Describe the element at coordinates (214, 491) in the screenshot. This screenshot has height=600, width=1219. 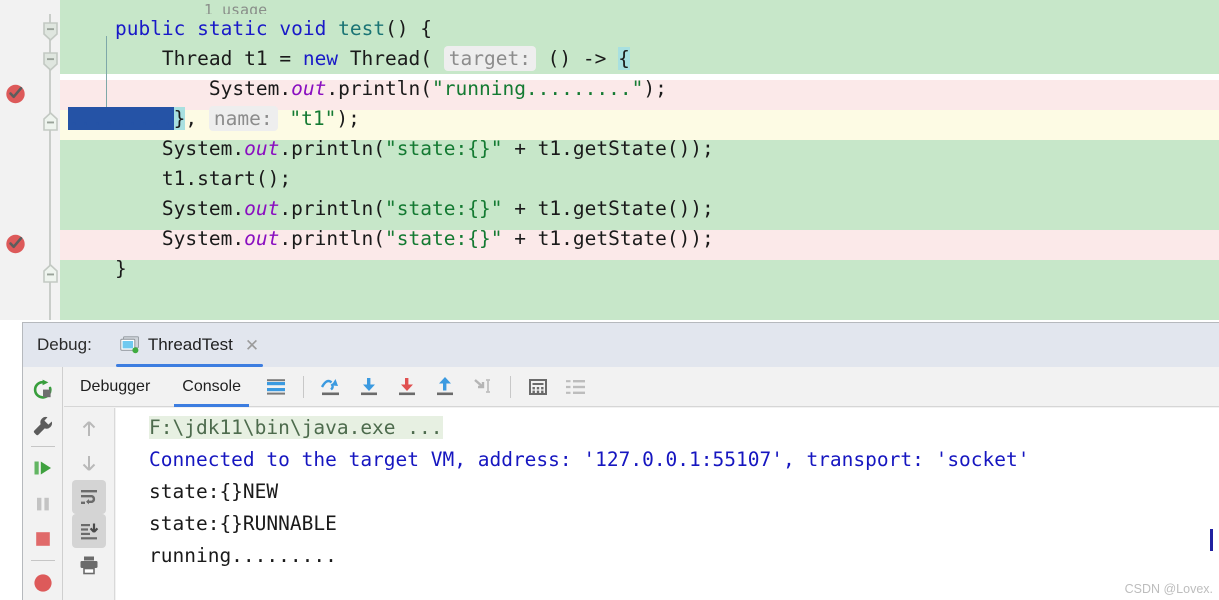
I see `console-line: state:{}NEW` at that location.